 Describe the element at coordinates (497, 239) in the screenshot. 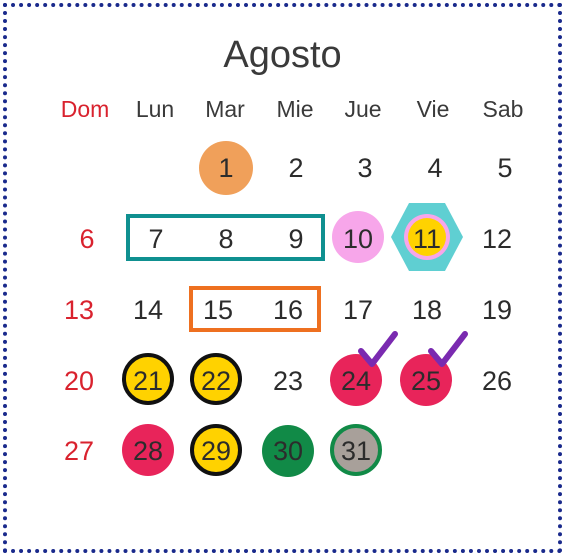

I see `date-12: 12` at that location.